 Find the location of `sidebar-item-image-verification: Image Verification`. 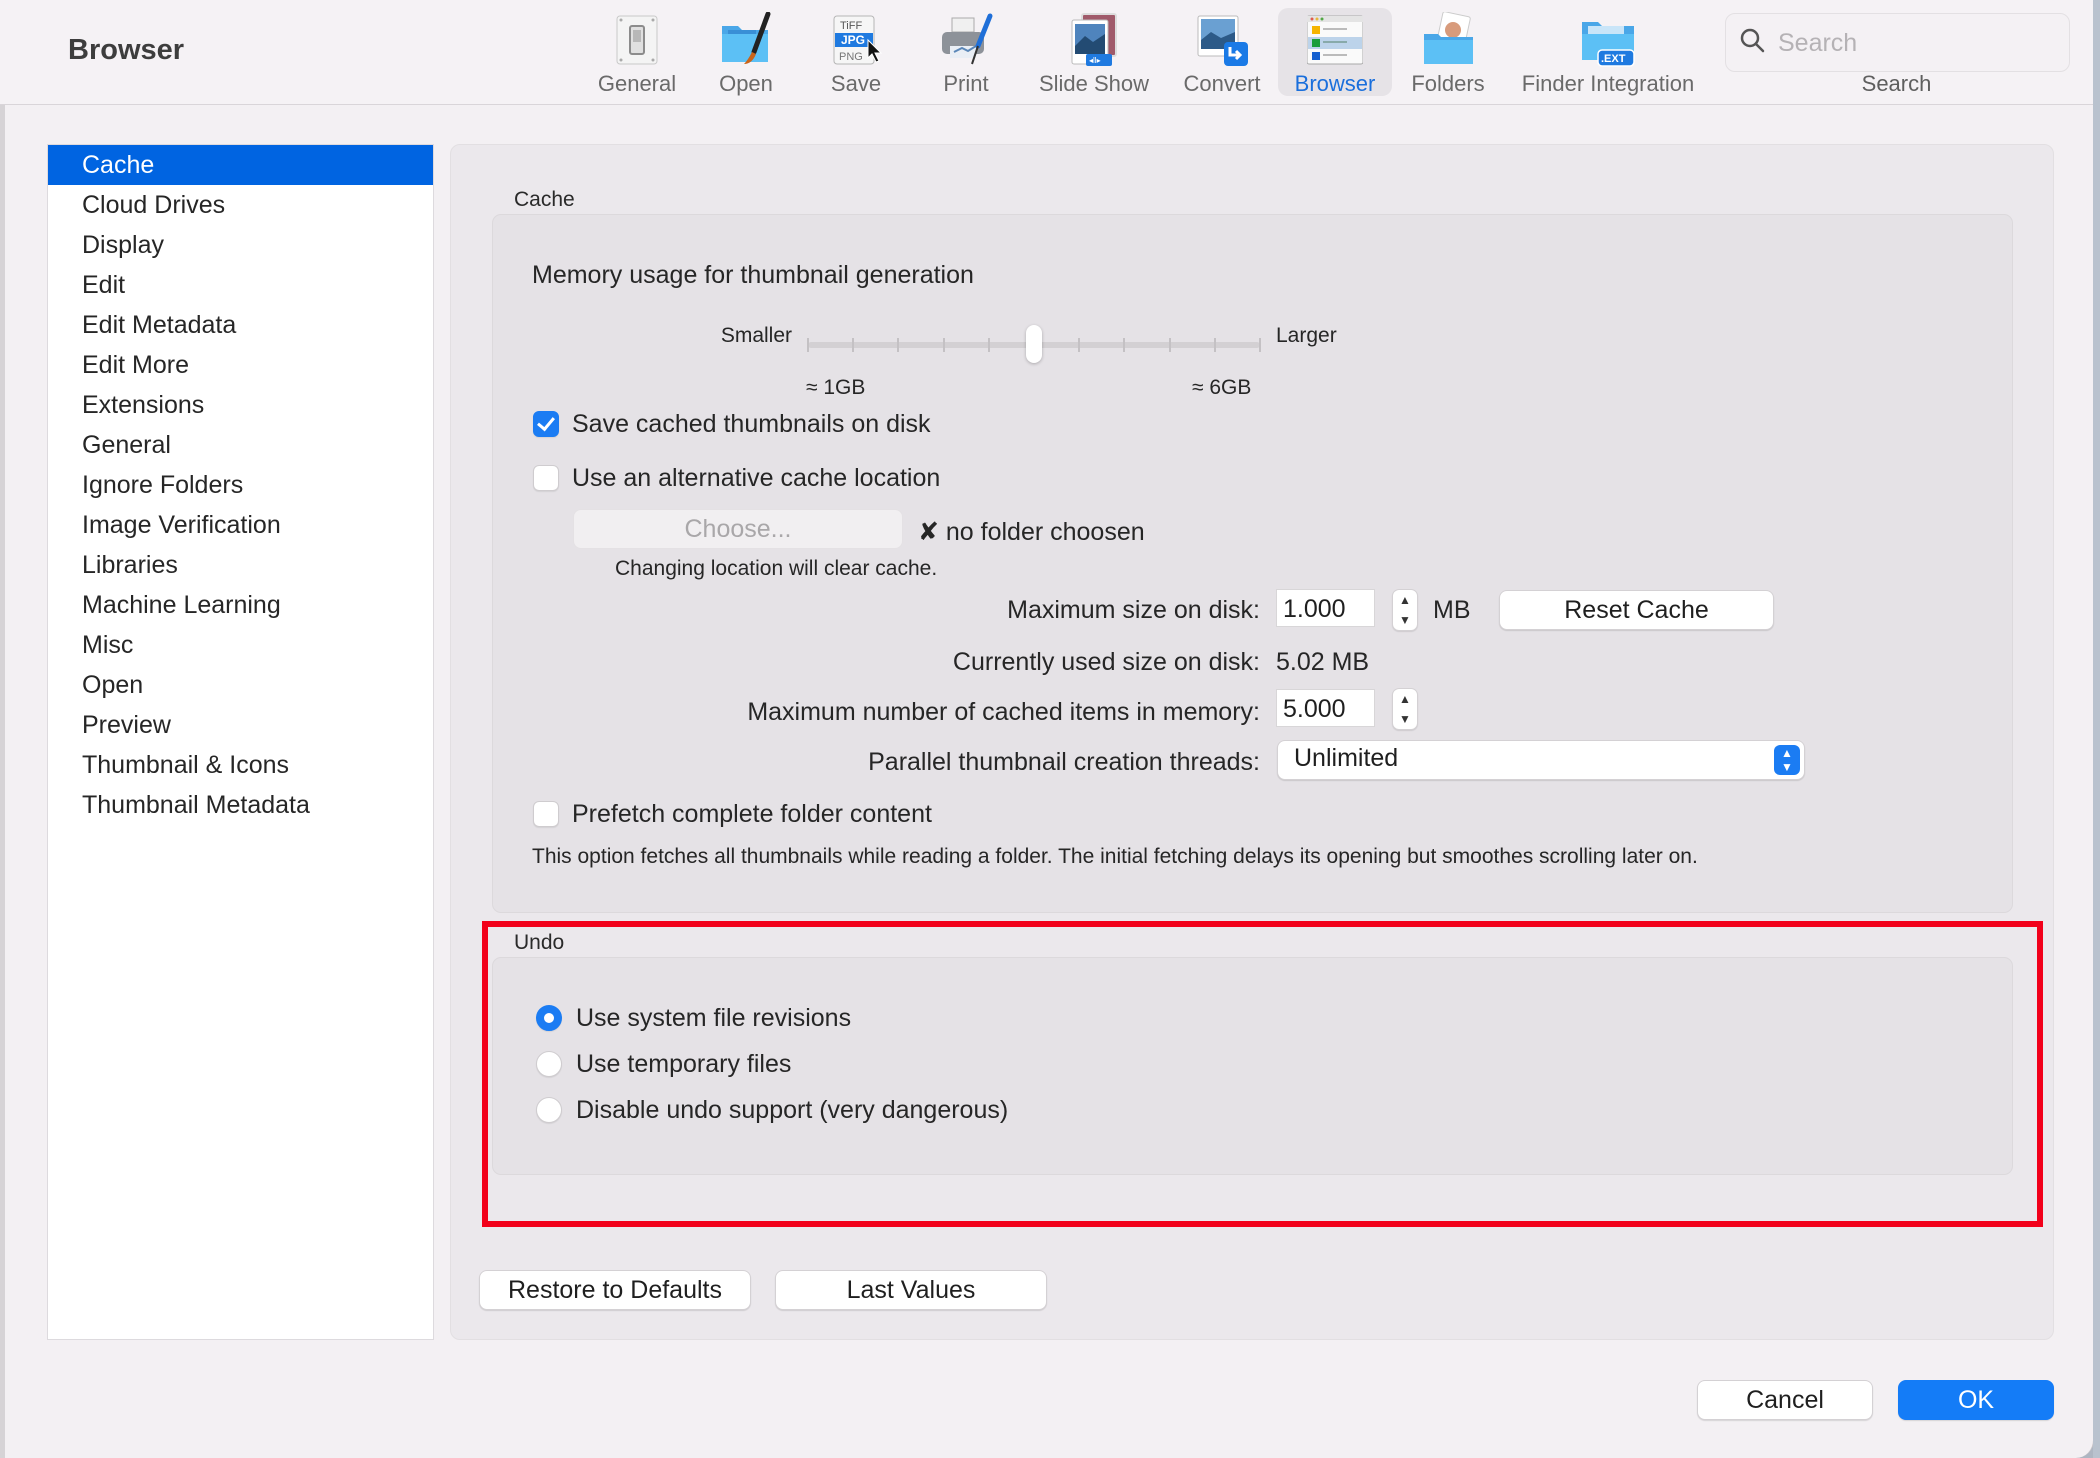

sidebar-item-image-verification: Image Verification is located at coordinates (240, 525).